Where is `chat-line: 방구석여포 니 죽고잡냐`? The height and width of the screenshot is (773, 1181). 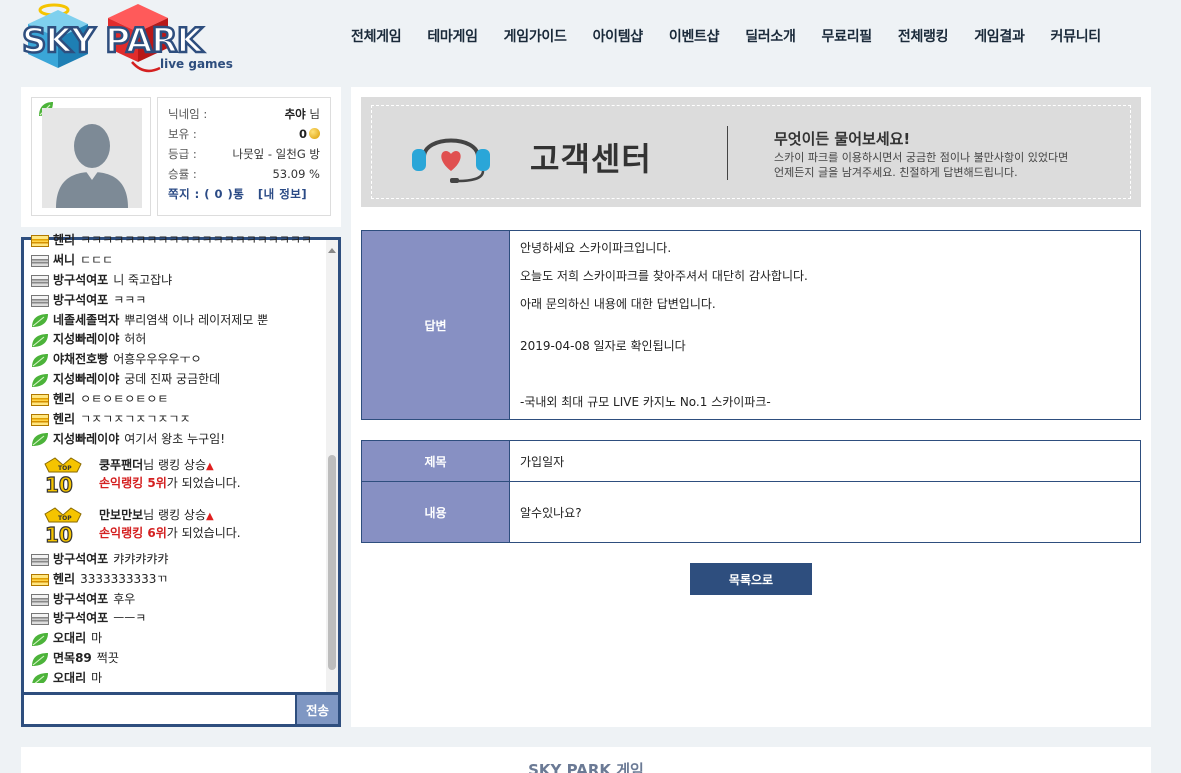 chat-line: 방구석여포 니 죽고잡냐 is located at coordinates (178, 281).